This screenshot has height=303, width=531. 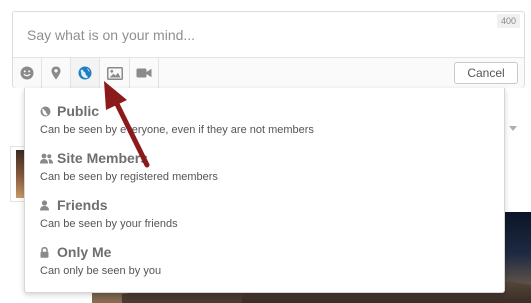 I want to click on privacy-button, so click(x=85, y=73).